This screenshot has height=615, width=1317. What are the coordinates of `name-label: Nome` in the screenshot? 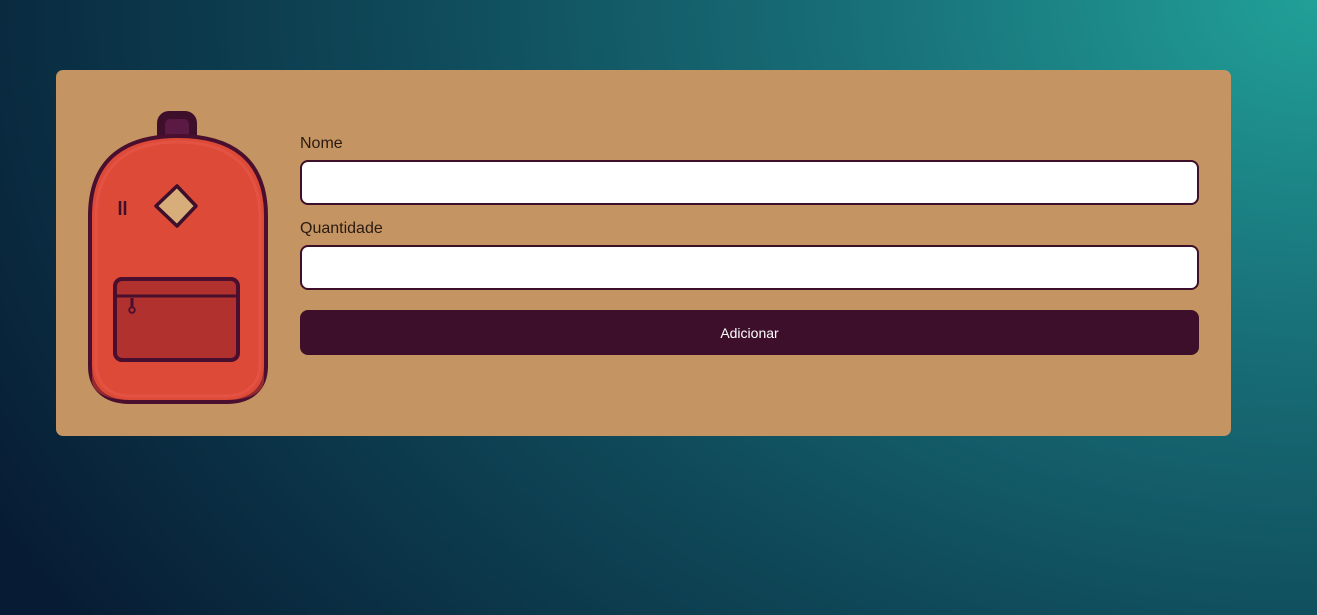 It's located at (321, 143).